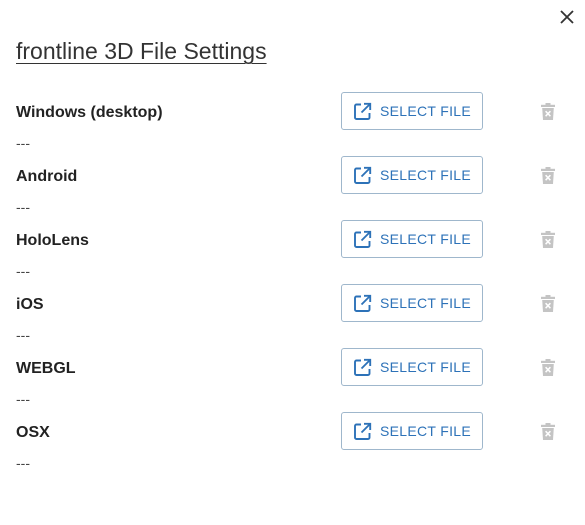 The height and width of the screenshot is (525, 585). Describe the element at coordinates (46, 368) in the screenshot. I see `platform-name: WEBGL` at that location.